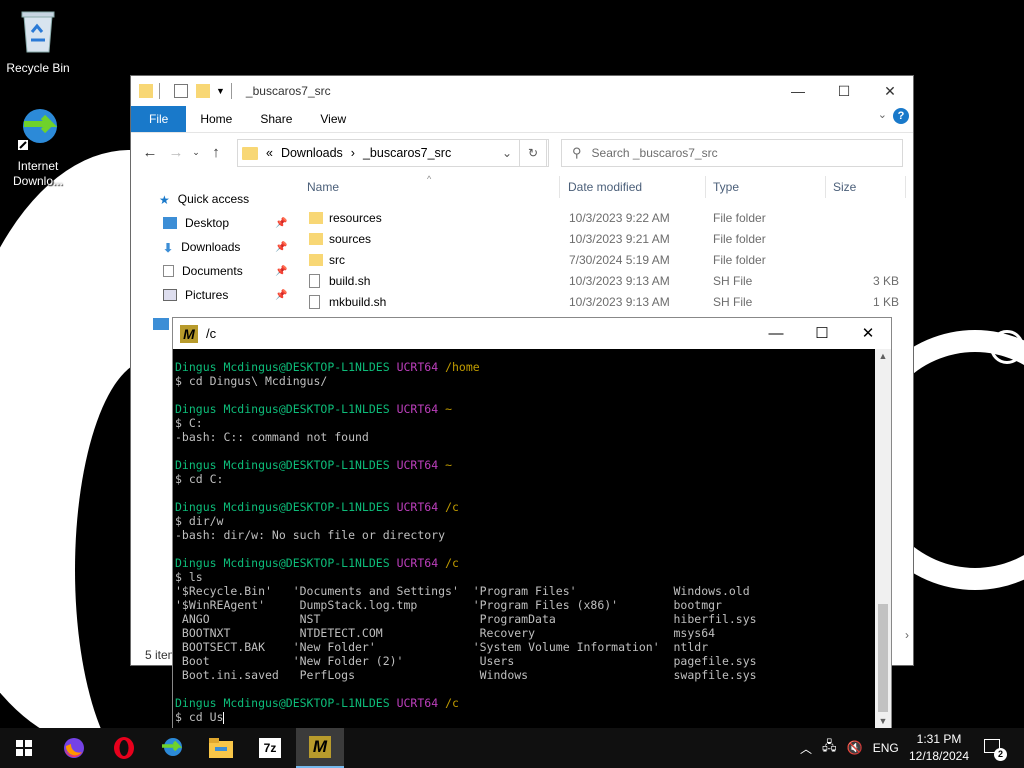 The image size is (1024, 768). I want to click on tab-view: View, so click(333, 119).